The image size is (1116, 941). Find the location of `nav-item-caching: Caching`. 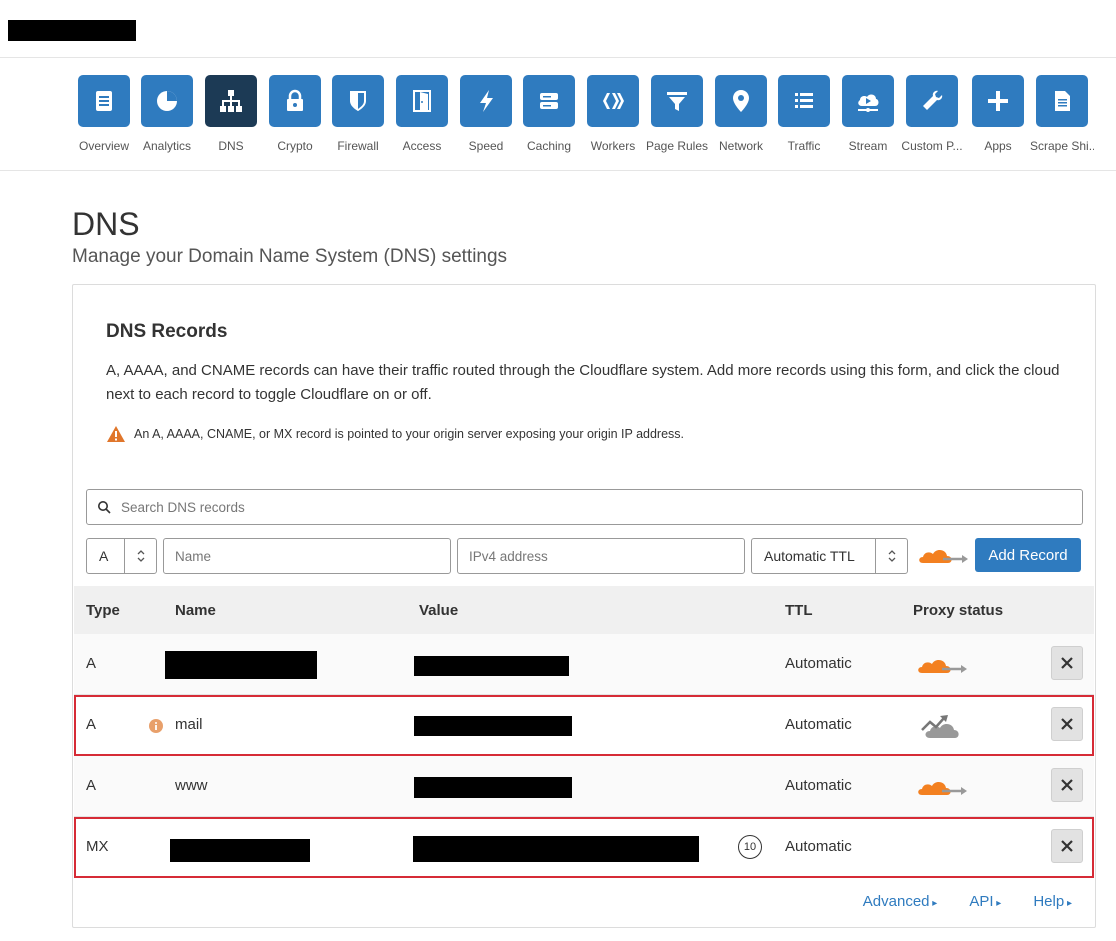

nav-item-caching: Caching is located at coordinates (549, 114).